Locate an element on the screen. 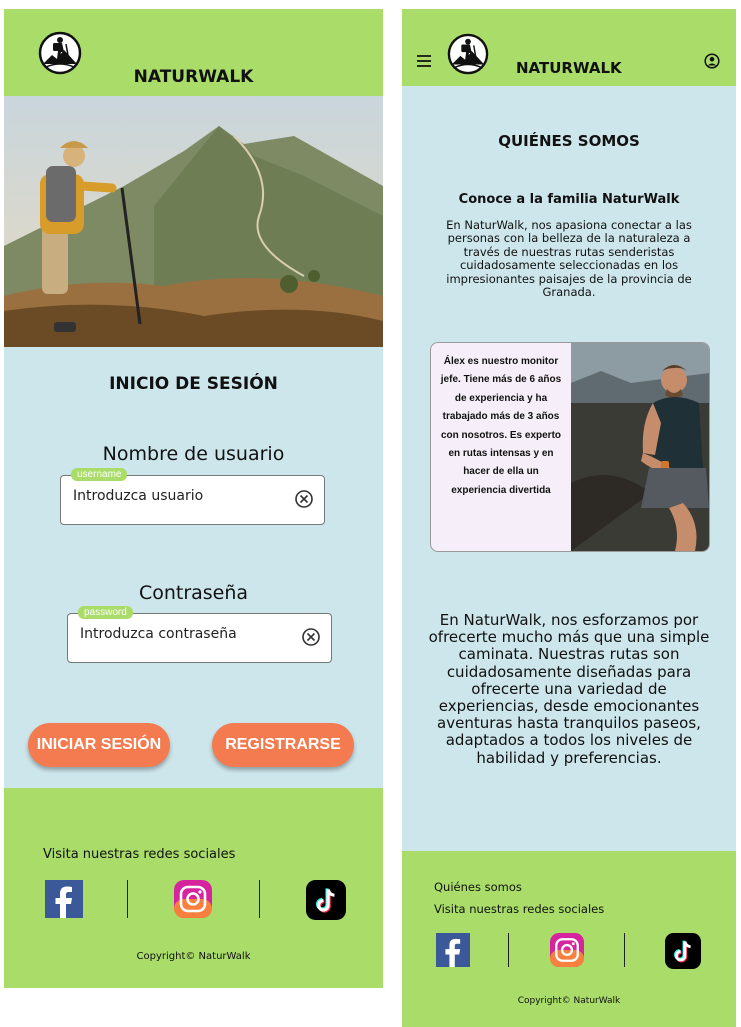 The width and height of the screenshot is (741, 1027). guide-photo is located at coordinates (640, 447).